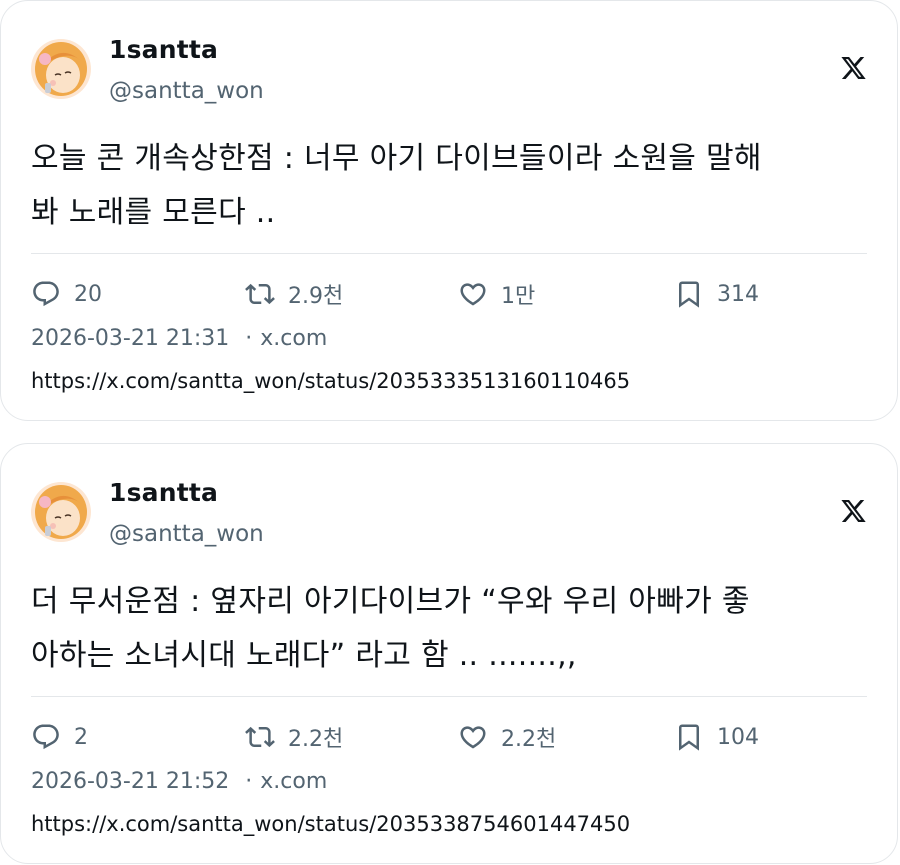  Describe the element at coordinates (396, 158) in the screenshot. I see `tweet-text-line: 오늘 콘 개속상한점 : 너무 아기 다이브들이라 소원을 말해` at that location.